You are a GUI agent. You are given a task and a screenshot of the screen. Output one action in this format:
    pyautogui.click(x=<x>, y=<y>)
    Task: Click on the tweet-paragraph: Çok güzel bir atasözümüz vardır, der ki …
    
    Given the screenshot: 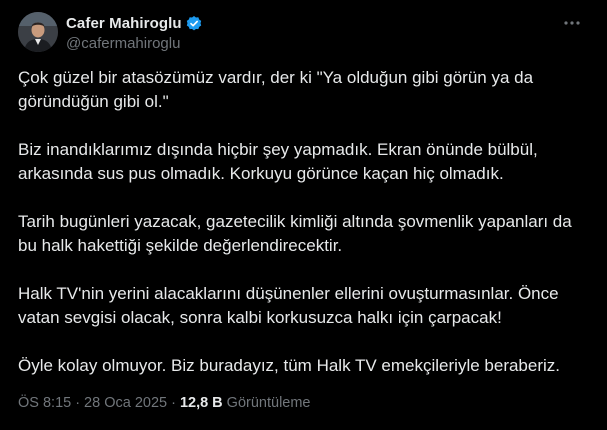 What is the action you would take?
    pyautogui.click(x=276, y=89)
    